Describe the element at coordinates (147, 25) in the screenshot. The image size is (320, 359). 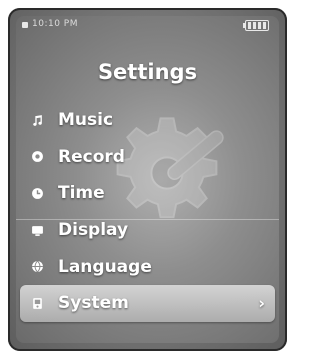
I see `status-bar: 10:10 PM` at that location.